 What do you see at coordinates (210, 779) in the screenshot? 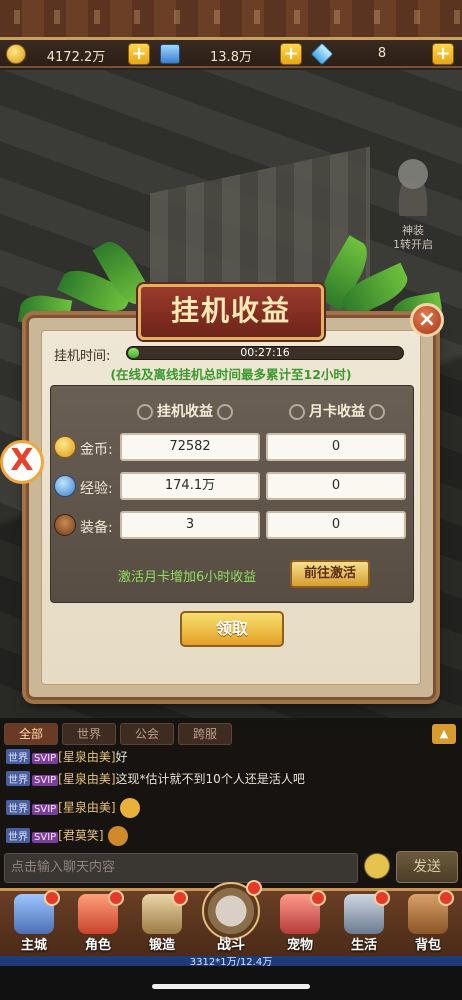
I see `message-text: 这现*估计就不到10个人还是活人吧` at bounding box center [210, 779].